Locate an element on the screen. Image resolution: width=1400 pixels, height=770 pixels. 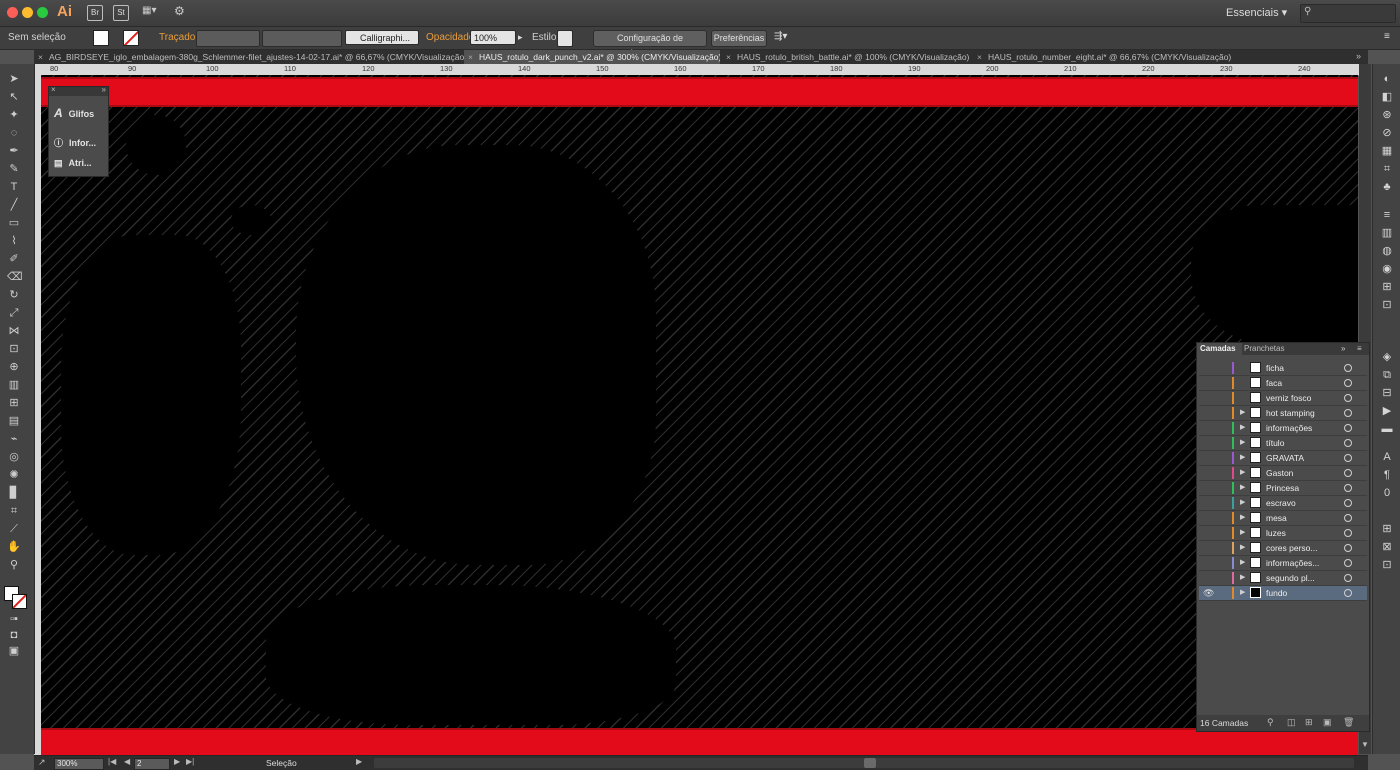
magic-wand-tool-icon: ✦ is located at coordinates (14, 115).